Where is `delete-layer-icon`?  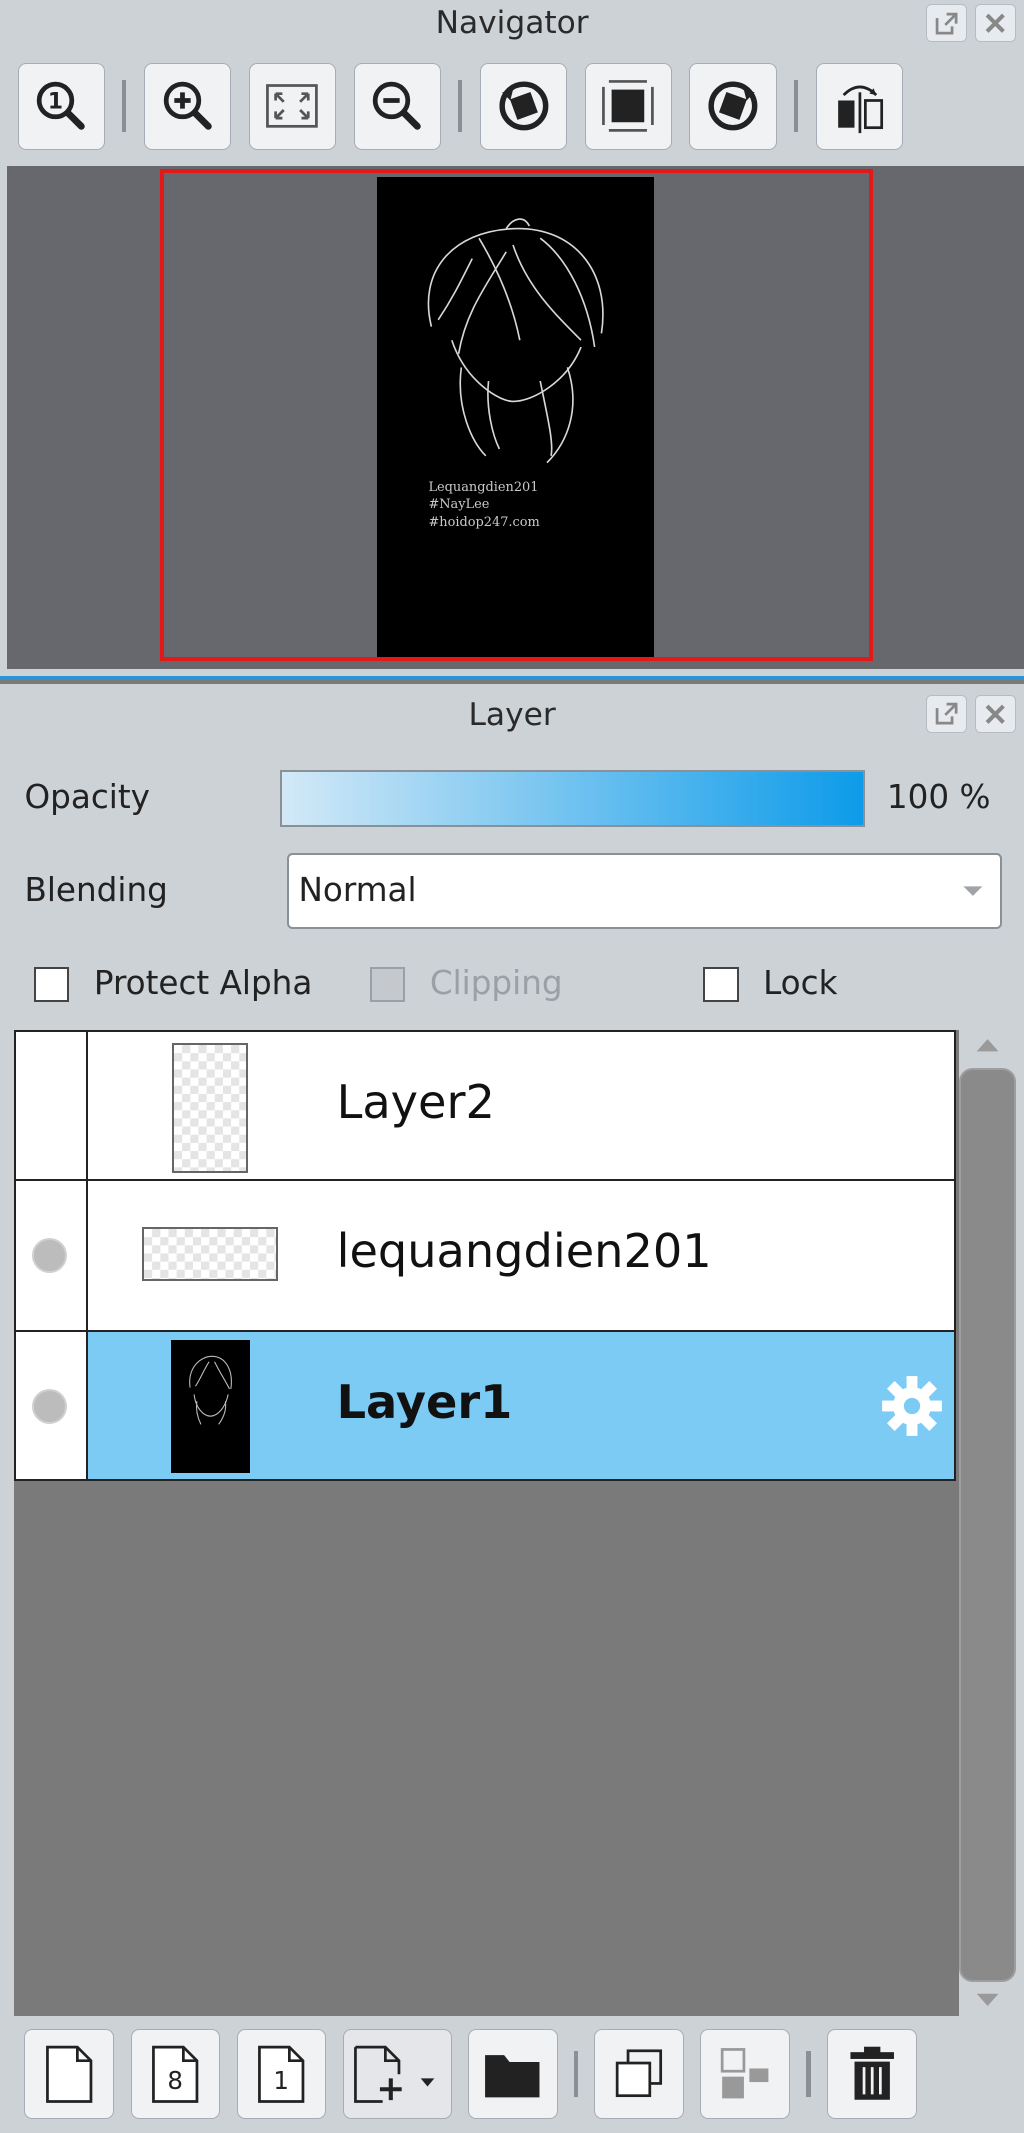
delete-layer-icon is located at coordinates (871, 2074).